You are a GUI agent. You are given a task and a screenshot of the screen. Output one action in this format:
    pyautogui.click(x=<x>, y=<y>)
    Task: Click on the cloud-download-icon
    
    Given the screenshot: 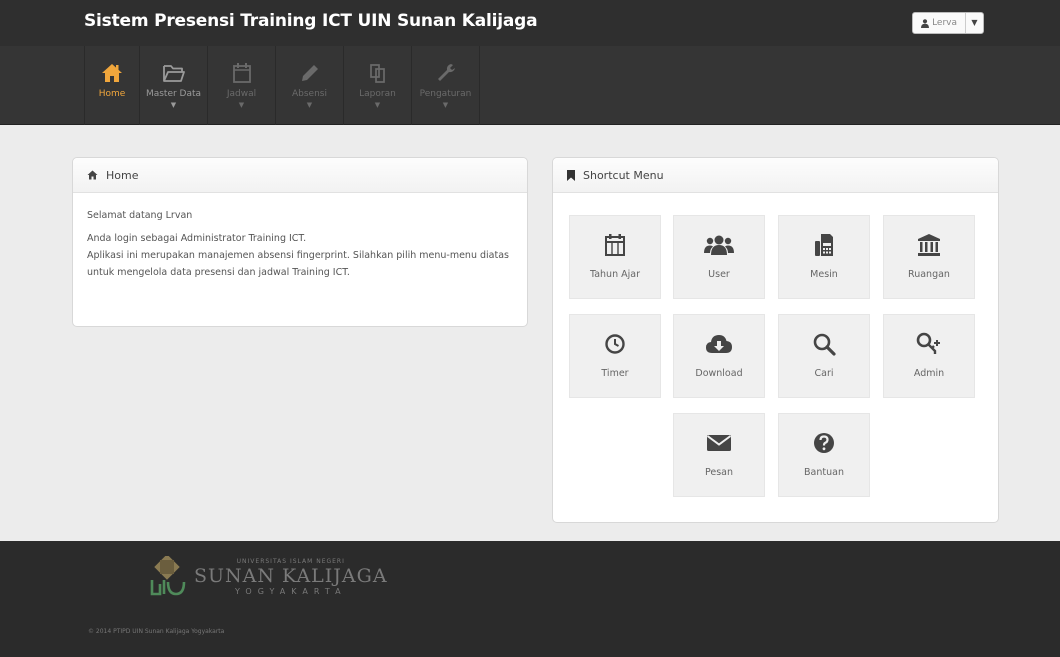 What is the action you would take?
    pyautogui.click(x=719, y=344)
    